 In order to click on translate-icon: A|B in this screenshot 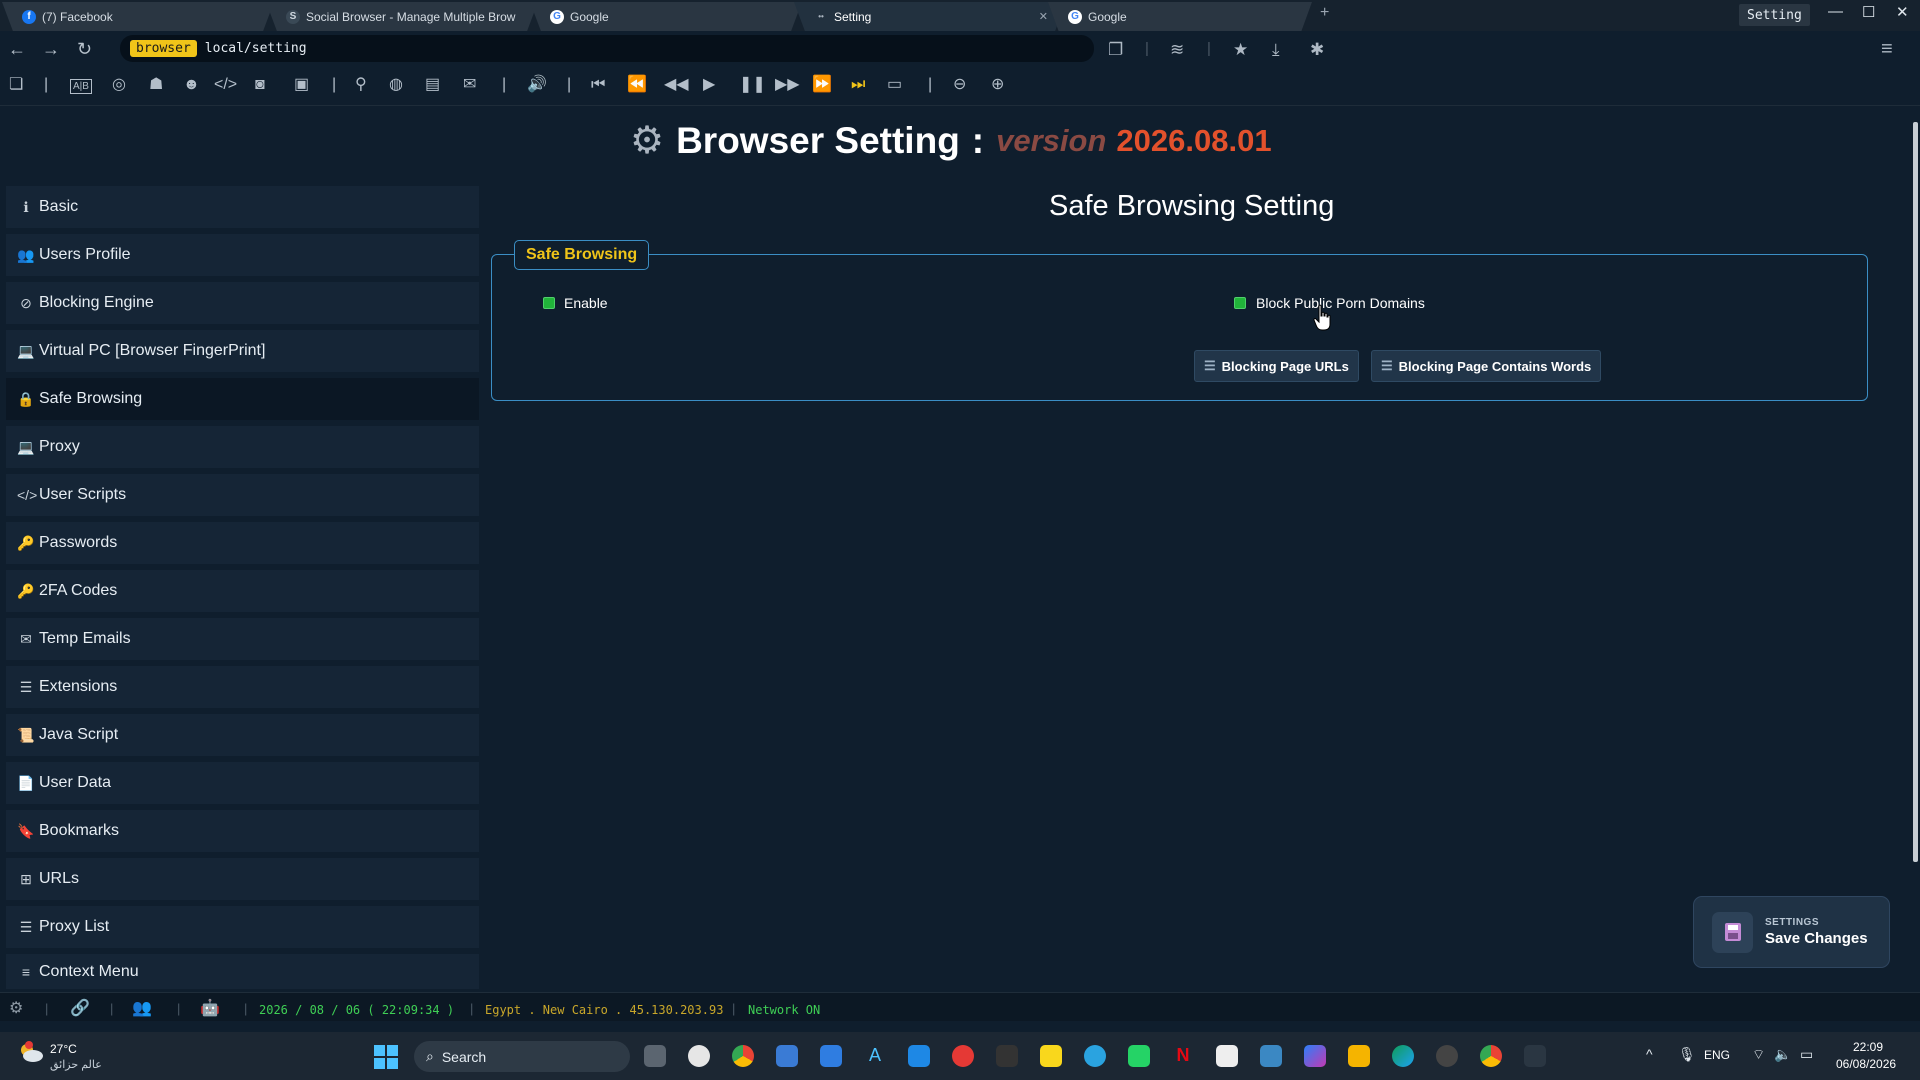, I will do `click(81, 86)`.